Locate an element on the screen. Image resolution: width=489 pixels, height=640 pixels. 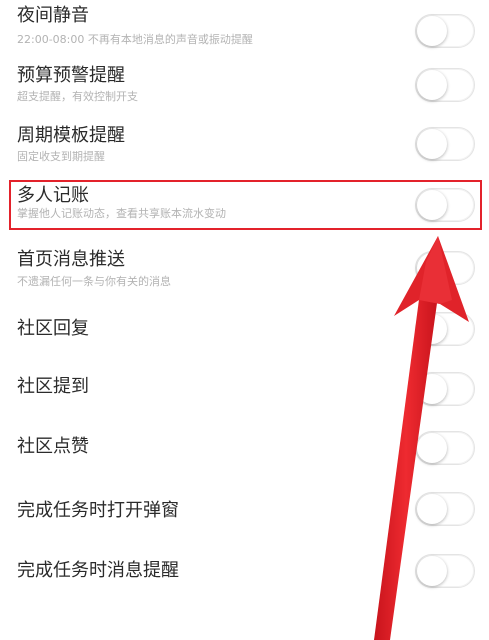
toggle-switch-community-like is located at coordinates (445, 448).